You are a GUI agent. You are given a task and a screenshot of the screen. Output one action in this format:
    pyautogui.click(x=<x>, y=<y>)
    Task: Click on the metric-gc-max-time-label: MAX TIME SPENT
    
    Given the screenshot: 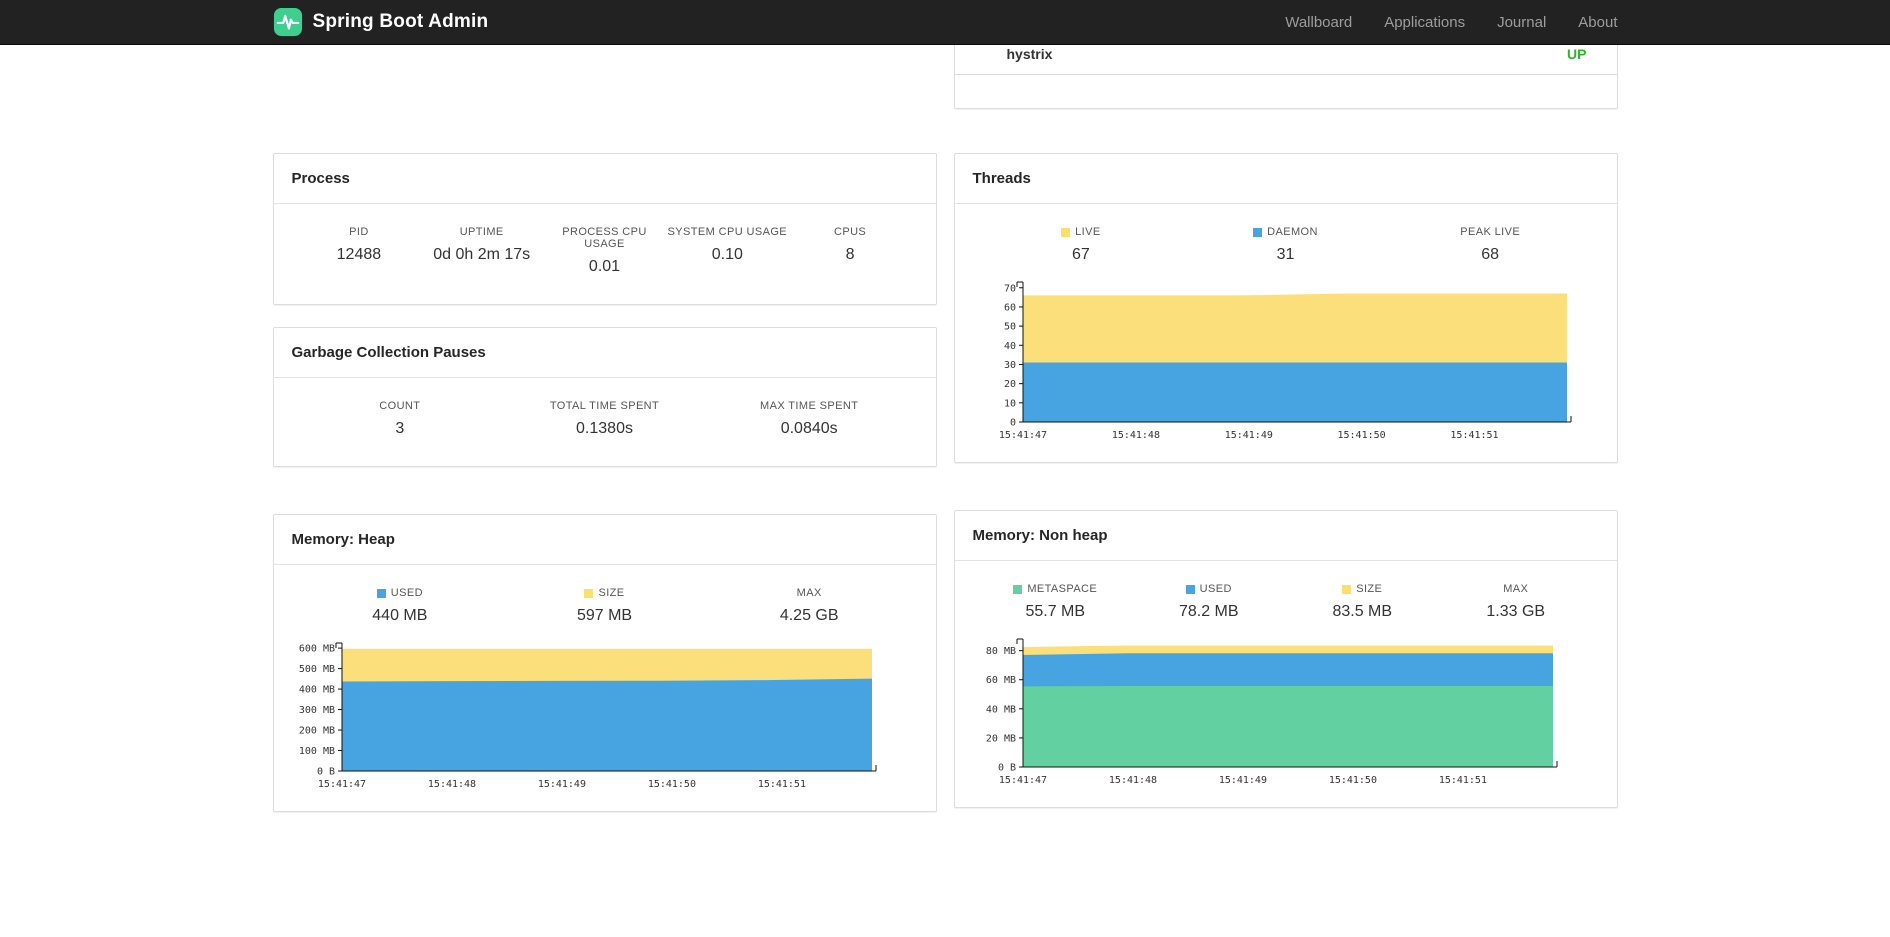 What is the action you would take?
    pyautogui.click(x=809, y=406)
    